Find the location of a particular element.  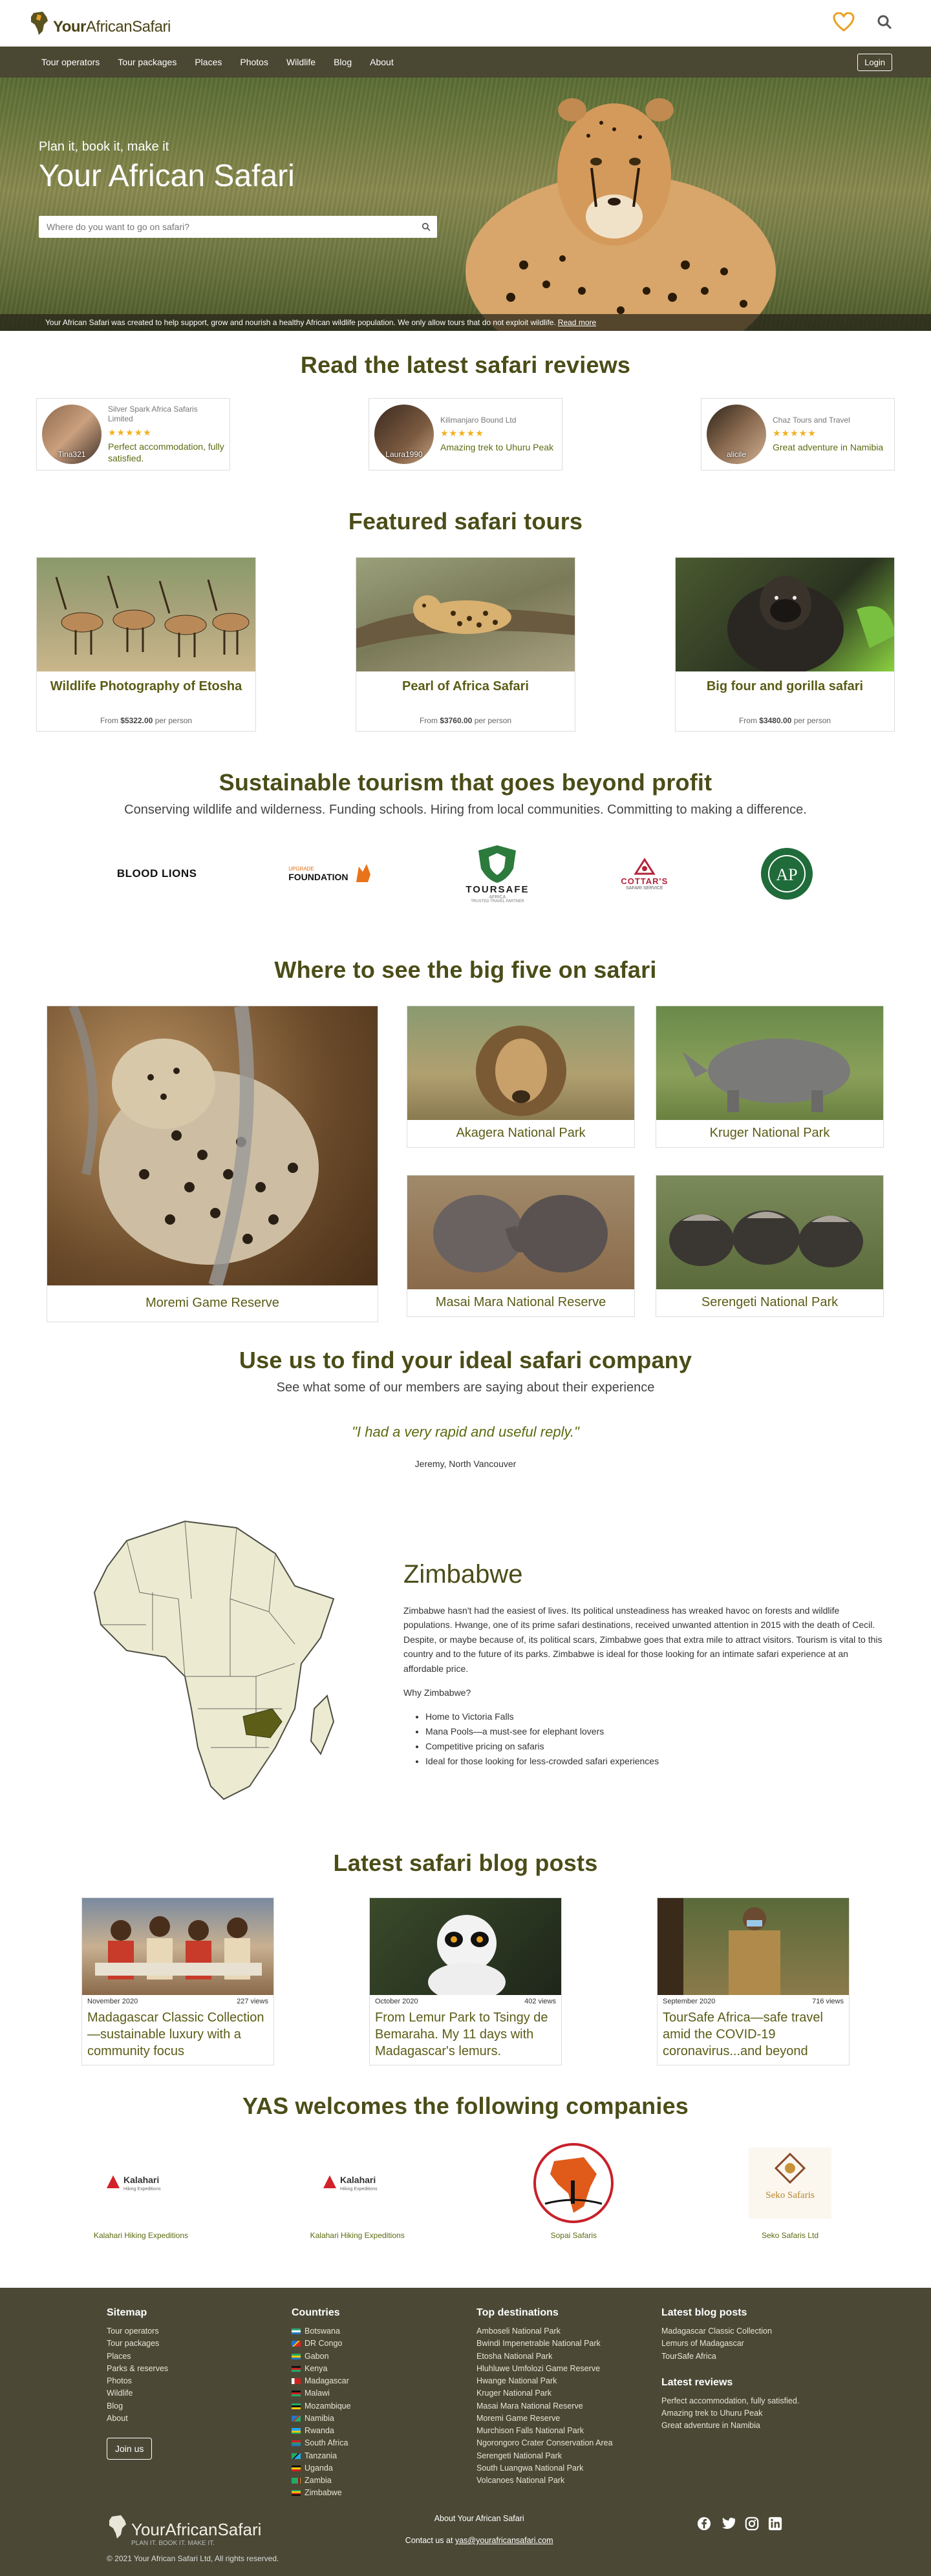

read-more-link: Read more is located at coordinates (577, 322).